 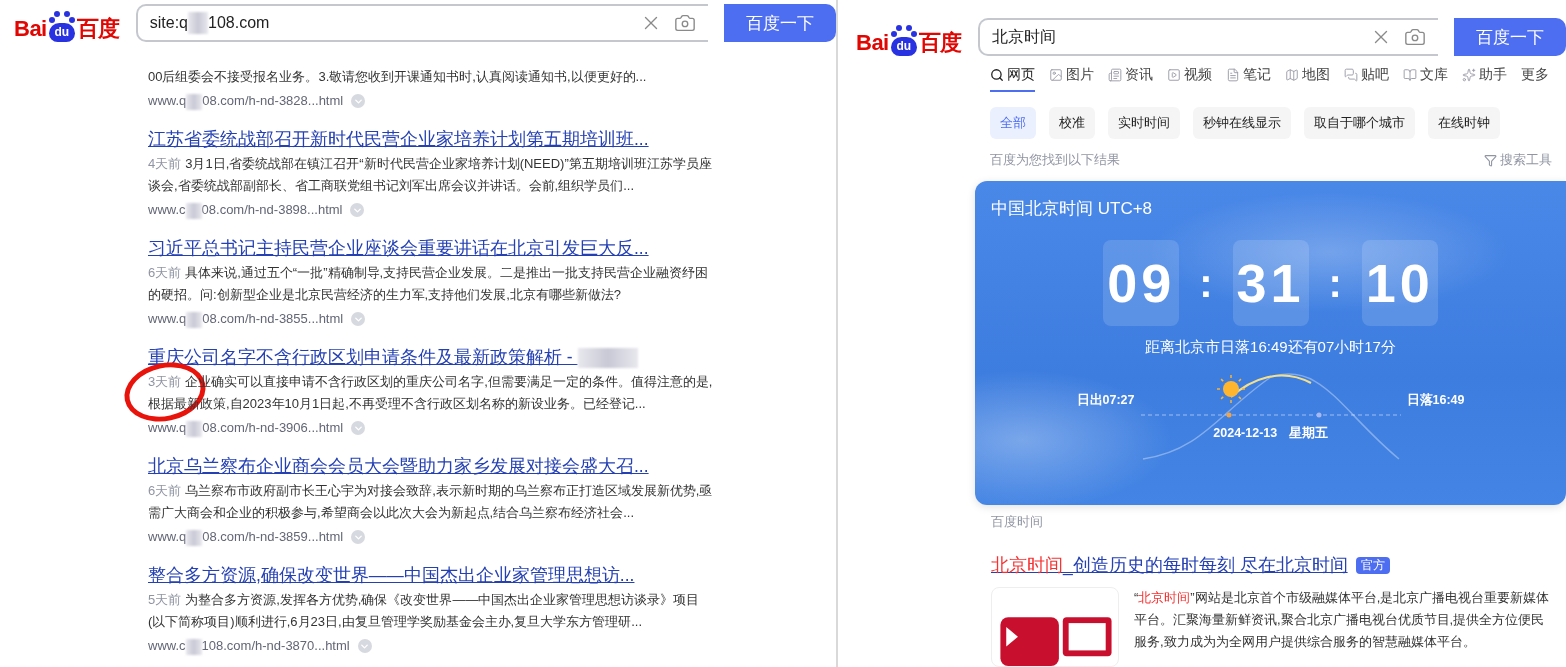 What do you see at coordinates (246, 537) in the screenshot?
I see `result-url: www.q 08.com/h-nd-3859...html` at bounding box center [246, 537].